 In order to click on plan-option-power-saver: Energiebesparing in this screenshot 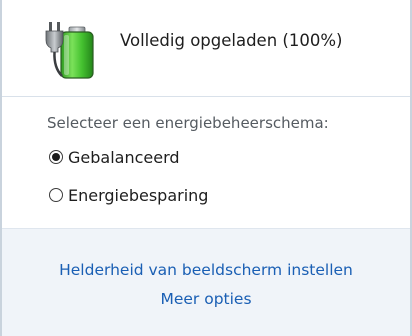, I will do `click(128, 195)`.